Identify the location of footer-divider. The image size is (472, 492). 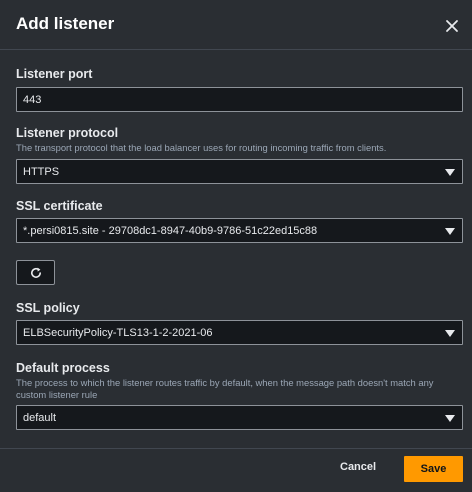
(236, 448).